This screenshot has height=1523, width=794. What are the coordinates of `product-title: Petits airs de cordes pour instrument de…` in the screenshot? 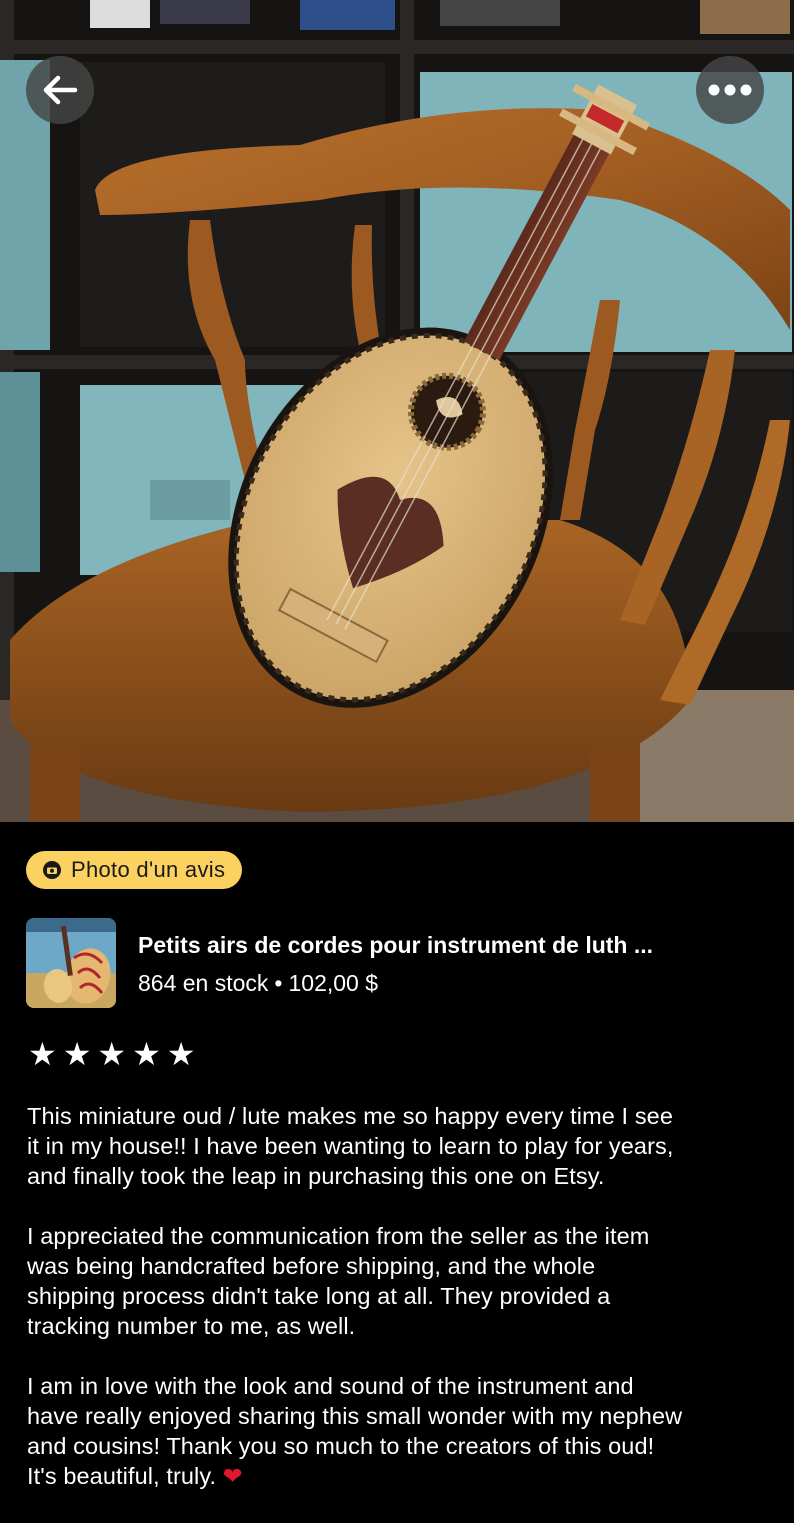 It's located at (395, 945).